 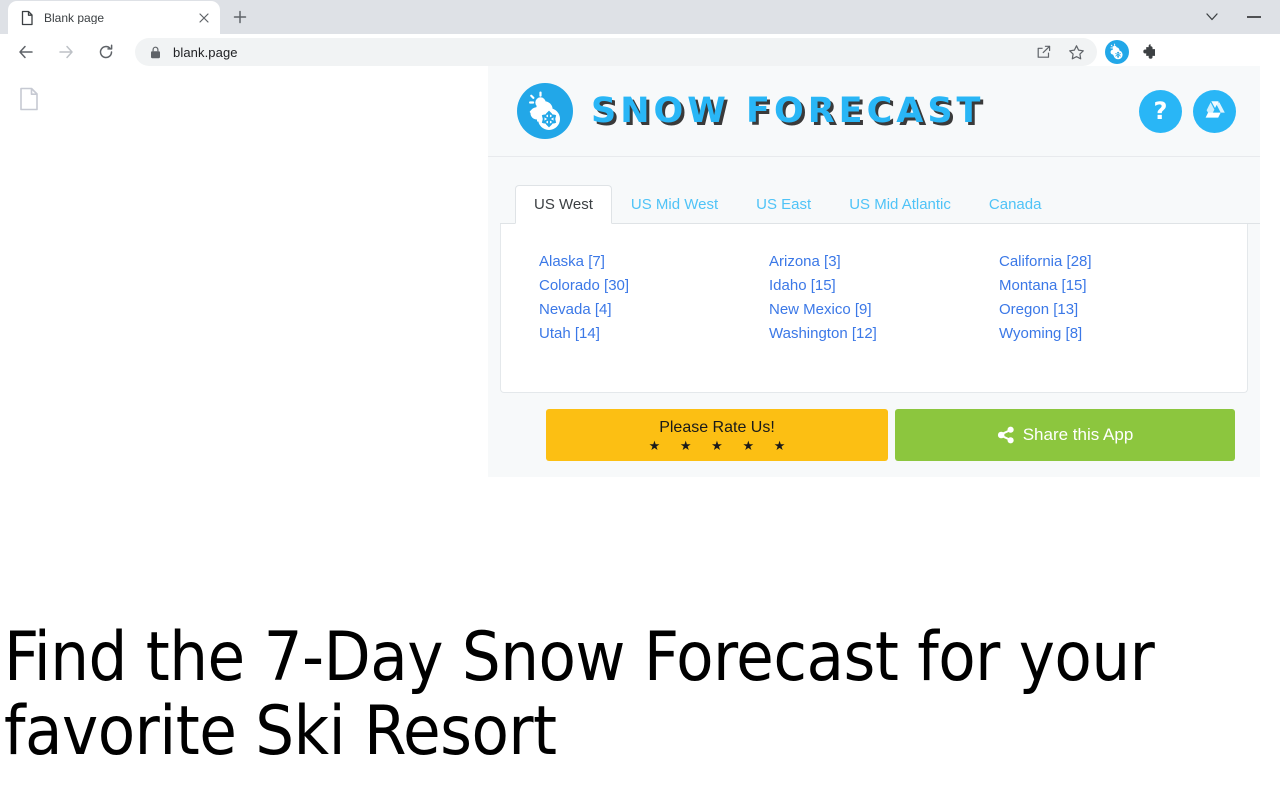 I want to click on help-button: ?, so click(x=1160, y=111).